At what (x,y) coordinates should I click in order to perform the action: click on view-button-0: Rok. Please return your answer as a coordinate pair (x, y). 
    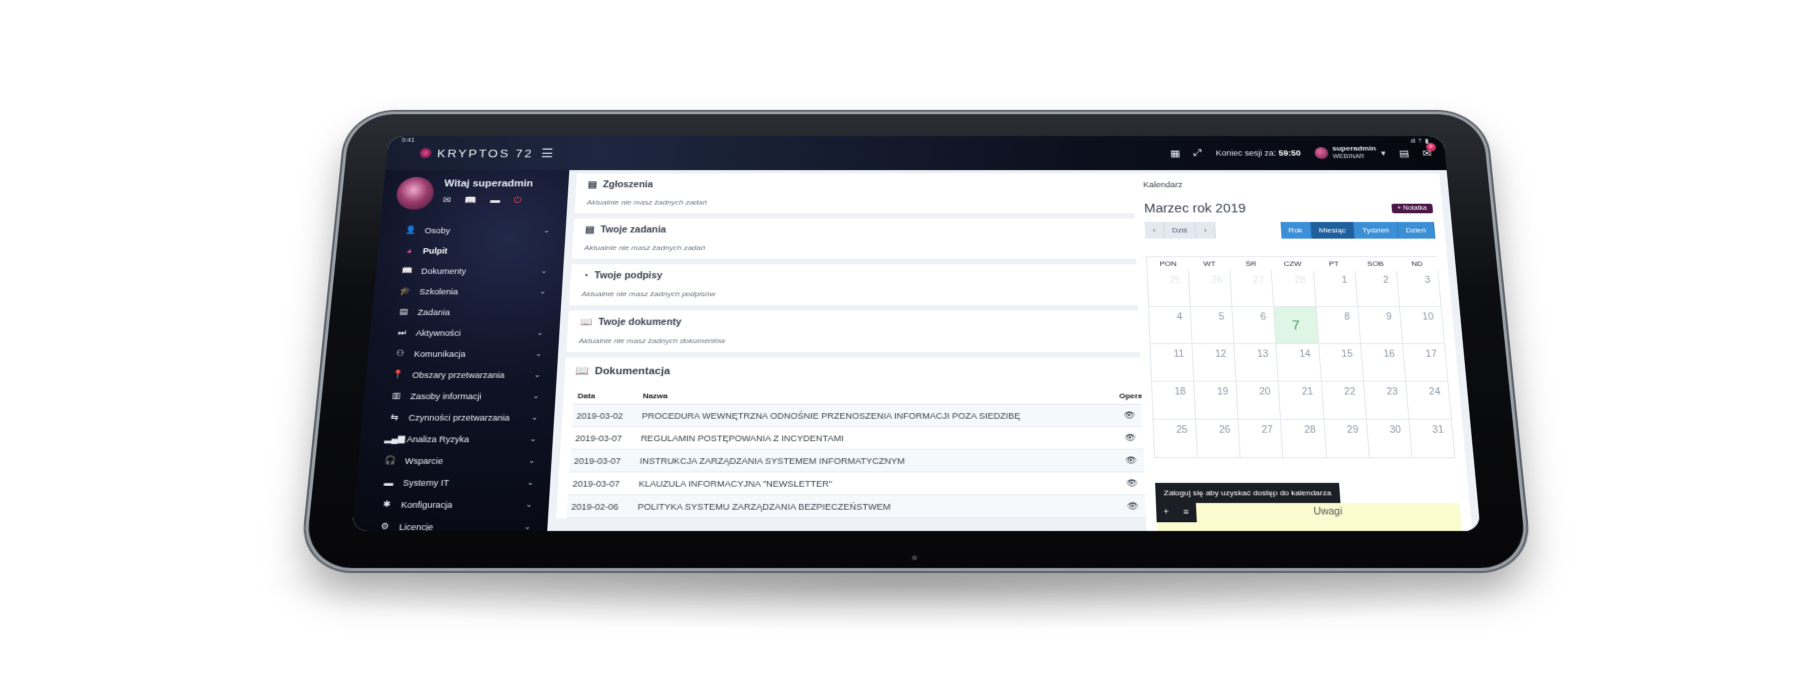
    Looking at the image, I should click on (1296, 230).